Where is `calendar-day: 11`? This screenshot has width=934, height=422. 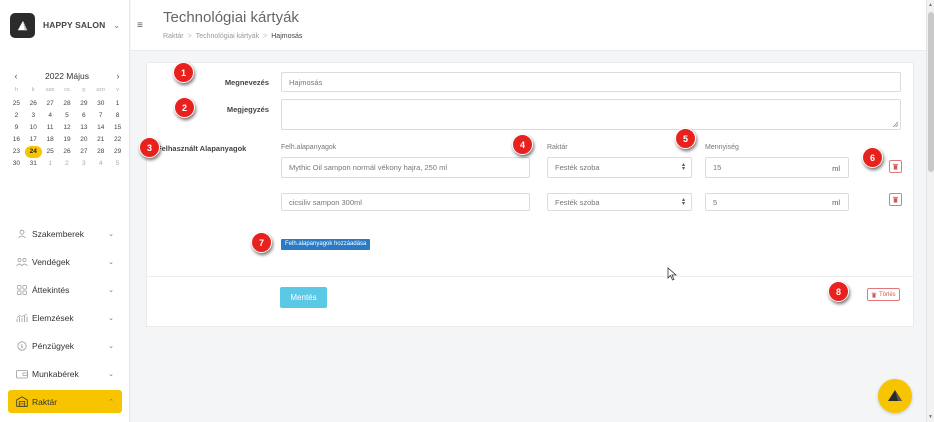
calendar-day: 11 is located at coordinates (50, 128).